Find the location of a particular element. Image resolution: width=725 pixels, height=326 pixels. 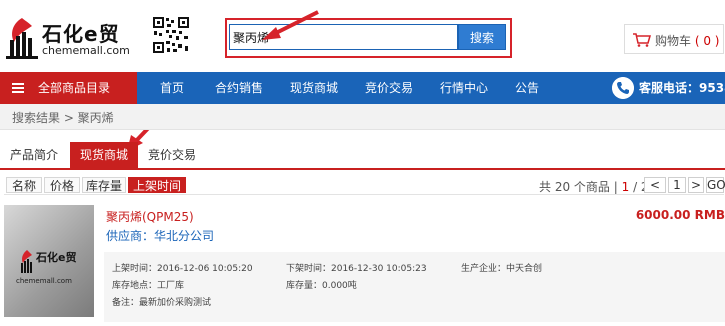

stock-location: 库存地点：工厂库 is located at coordinates (148, 286).